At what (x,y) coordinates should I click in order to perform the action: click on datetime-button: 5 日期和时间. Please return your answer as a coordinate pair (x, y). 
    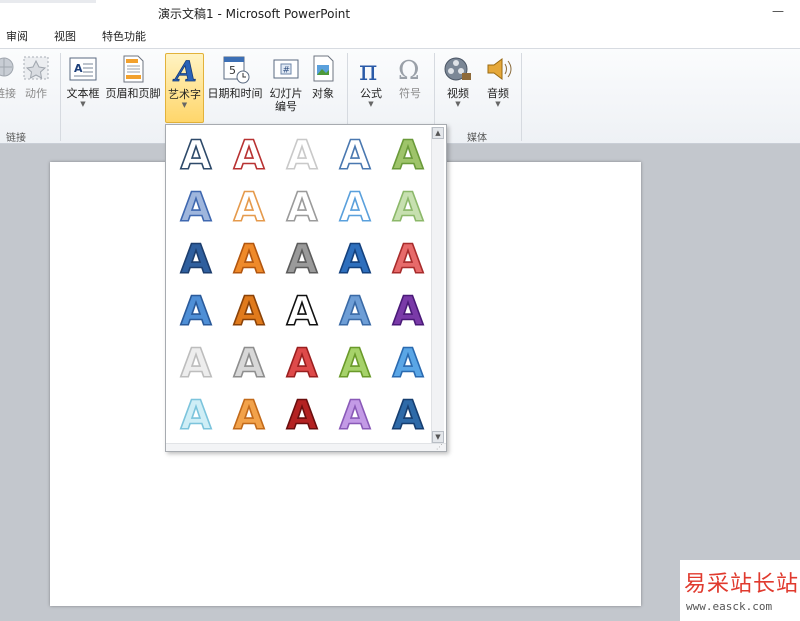
    Looking at the image, I should click on (235, 88).